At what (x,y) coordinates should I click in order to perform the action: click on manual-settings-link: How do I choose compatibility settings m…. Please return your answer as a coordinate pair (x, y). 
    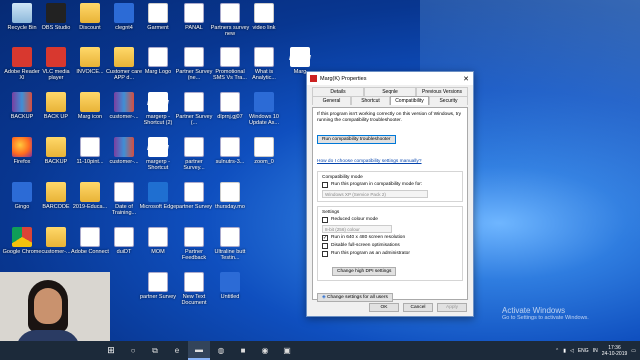
    Looking at the image, I should click on (369, 161).